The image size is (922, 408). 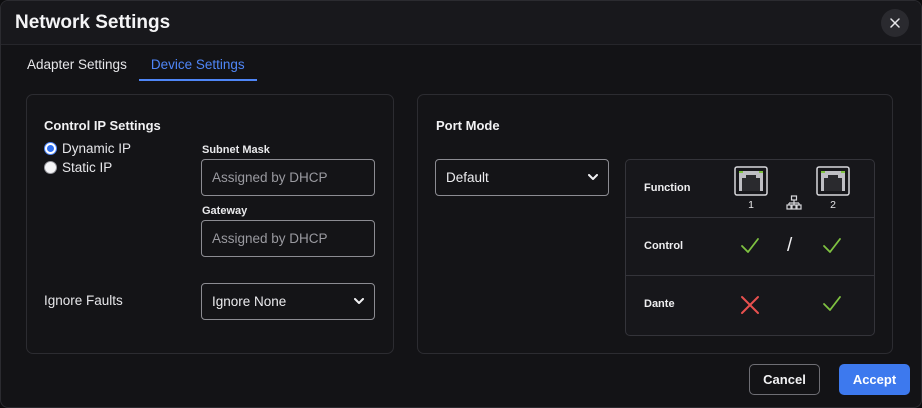 What do you see at coordinates (288, 177) in the screenshot?
I see `subnet-mask-input` at bounding box center [288, 177].